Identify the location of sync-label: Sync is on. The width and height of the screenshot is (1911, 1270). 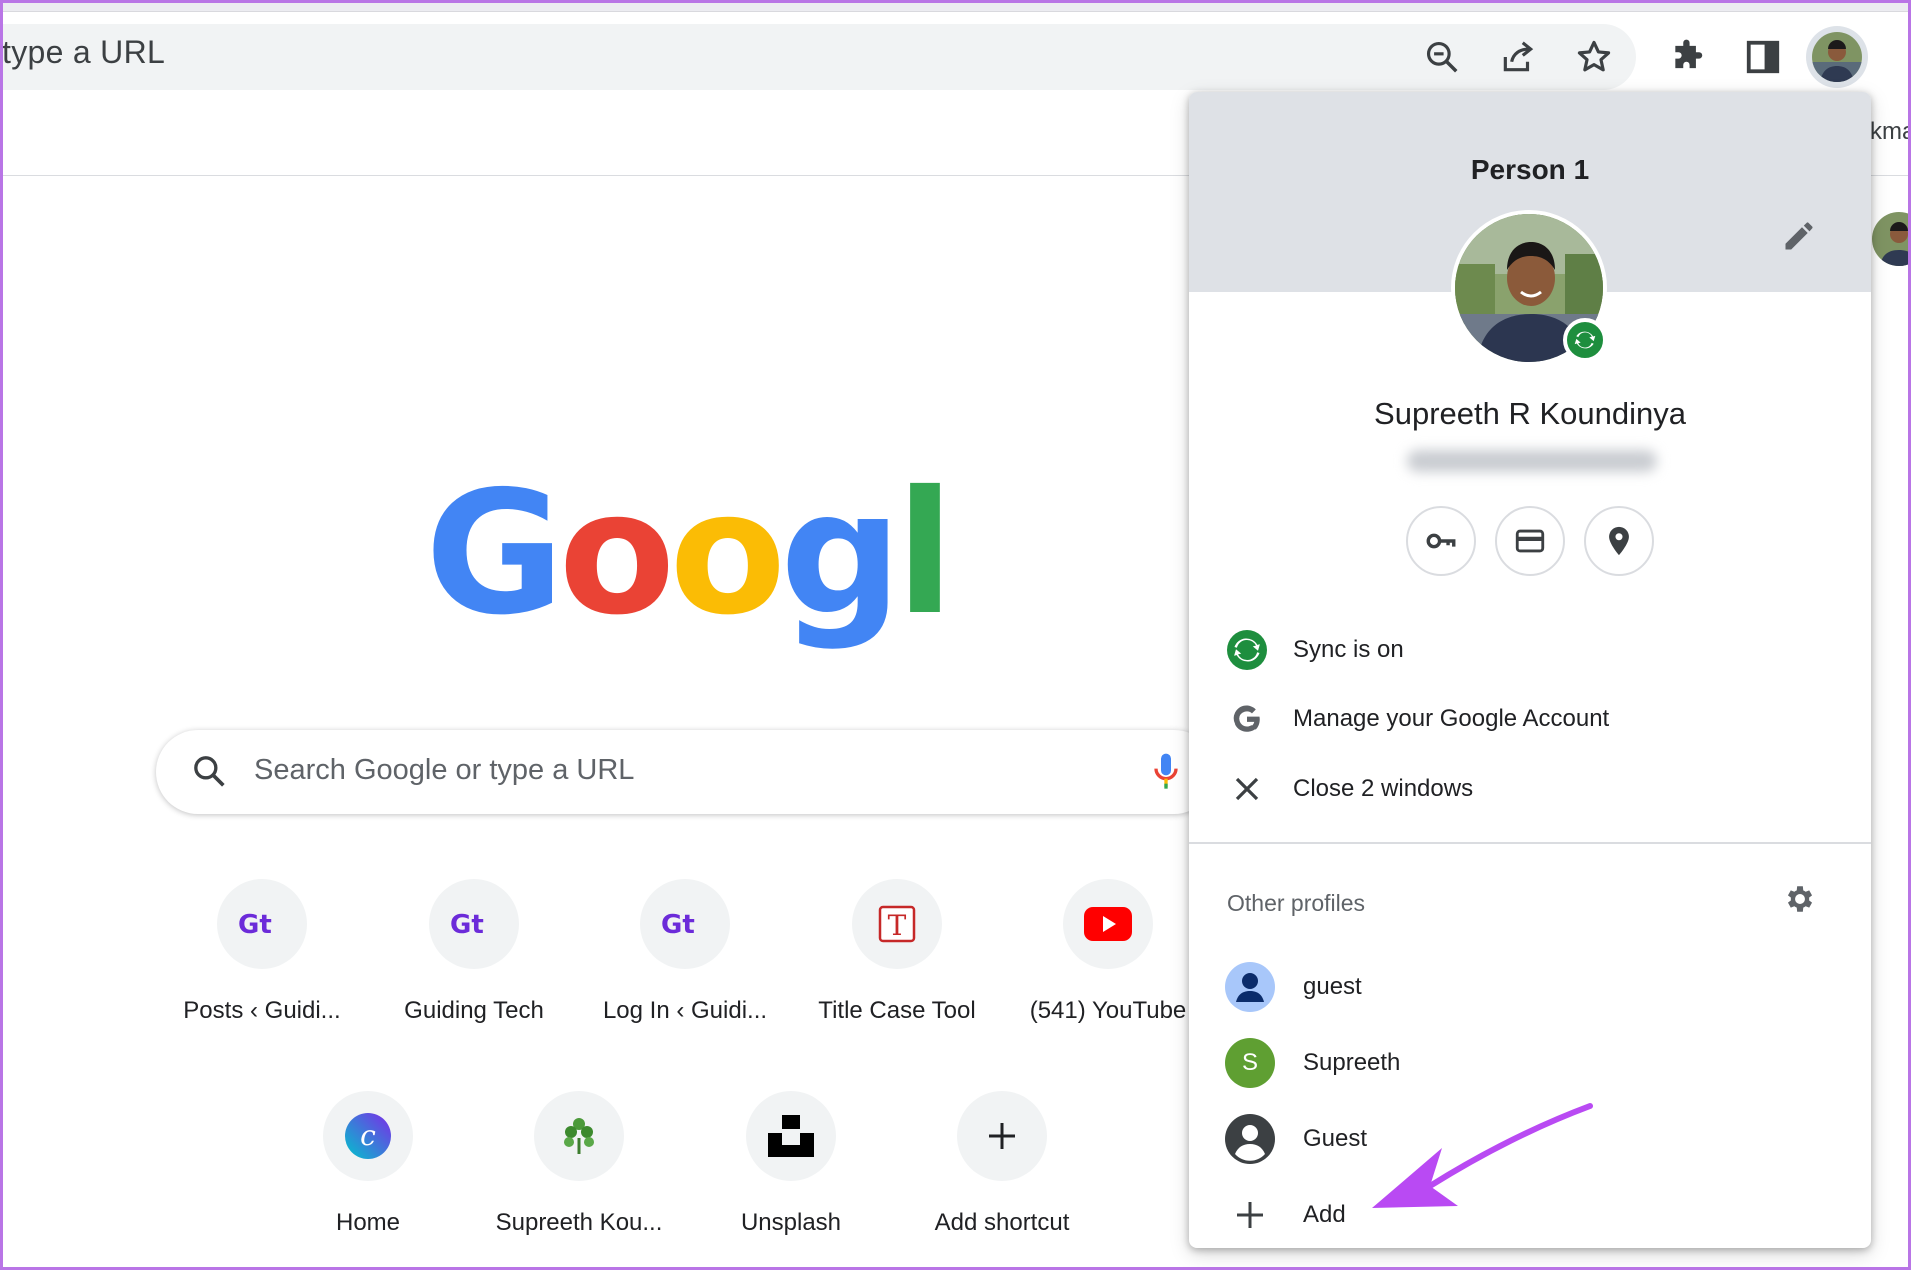
(1348, 649).